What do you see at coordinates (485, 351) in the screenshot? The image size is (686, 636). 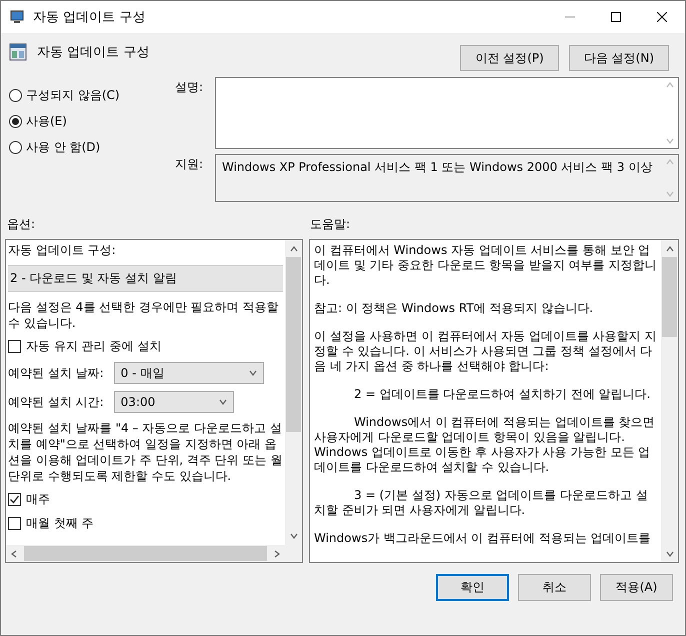 I see `help-paragraph: 이 설정을 사용하면 이 컴퓨터에서 자동 업데이트를 사용할지 지정할 수 있습니다. 이 서비스가 사용되면 그룹 정책 설정에서 다음 네 가지 옵션 중 하나를 선택해야 합니다:` at bounding box center [485, 351].